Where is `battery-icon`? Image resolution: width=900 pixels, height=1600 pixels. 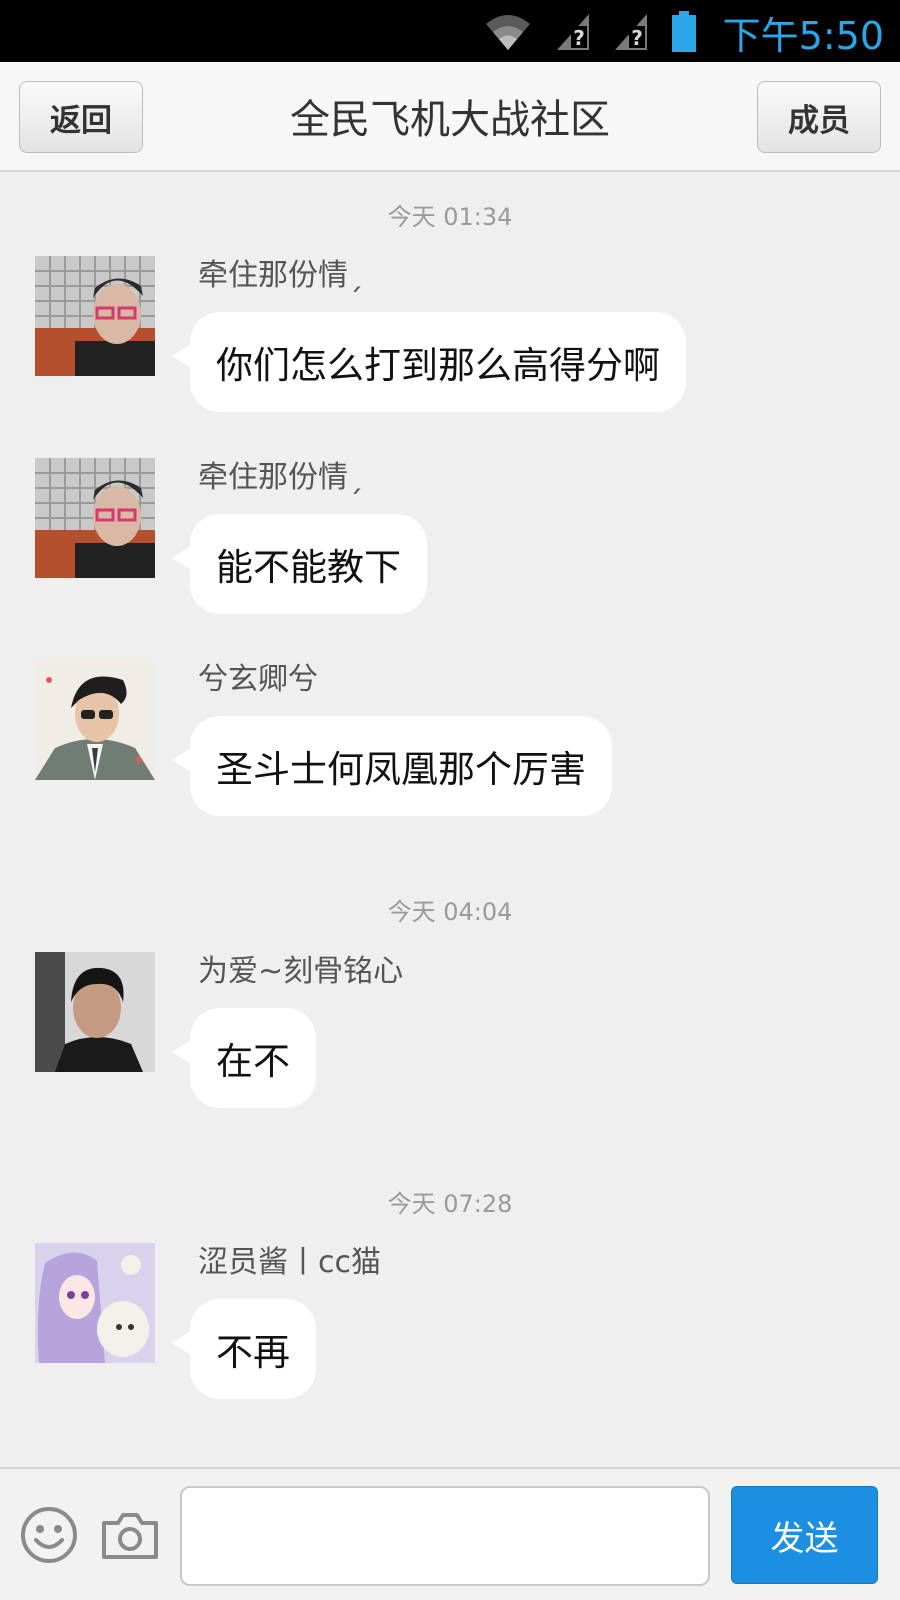
battery-icon is located at coordinates (684, 32).